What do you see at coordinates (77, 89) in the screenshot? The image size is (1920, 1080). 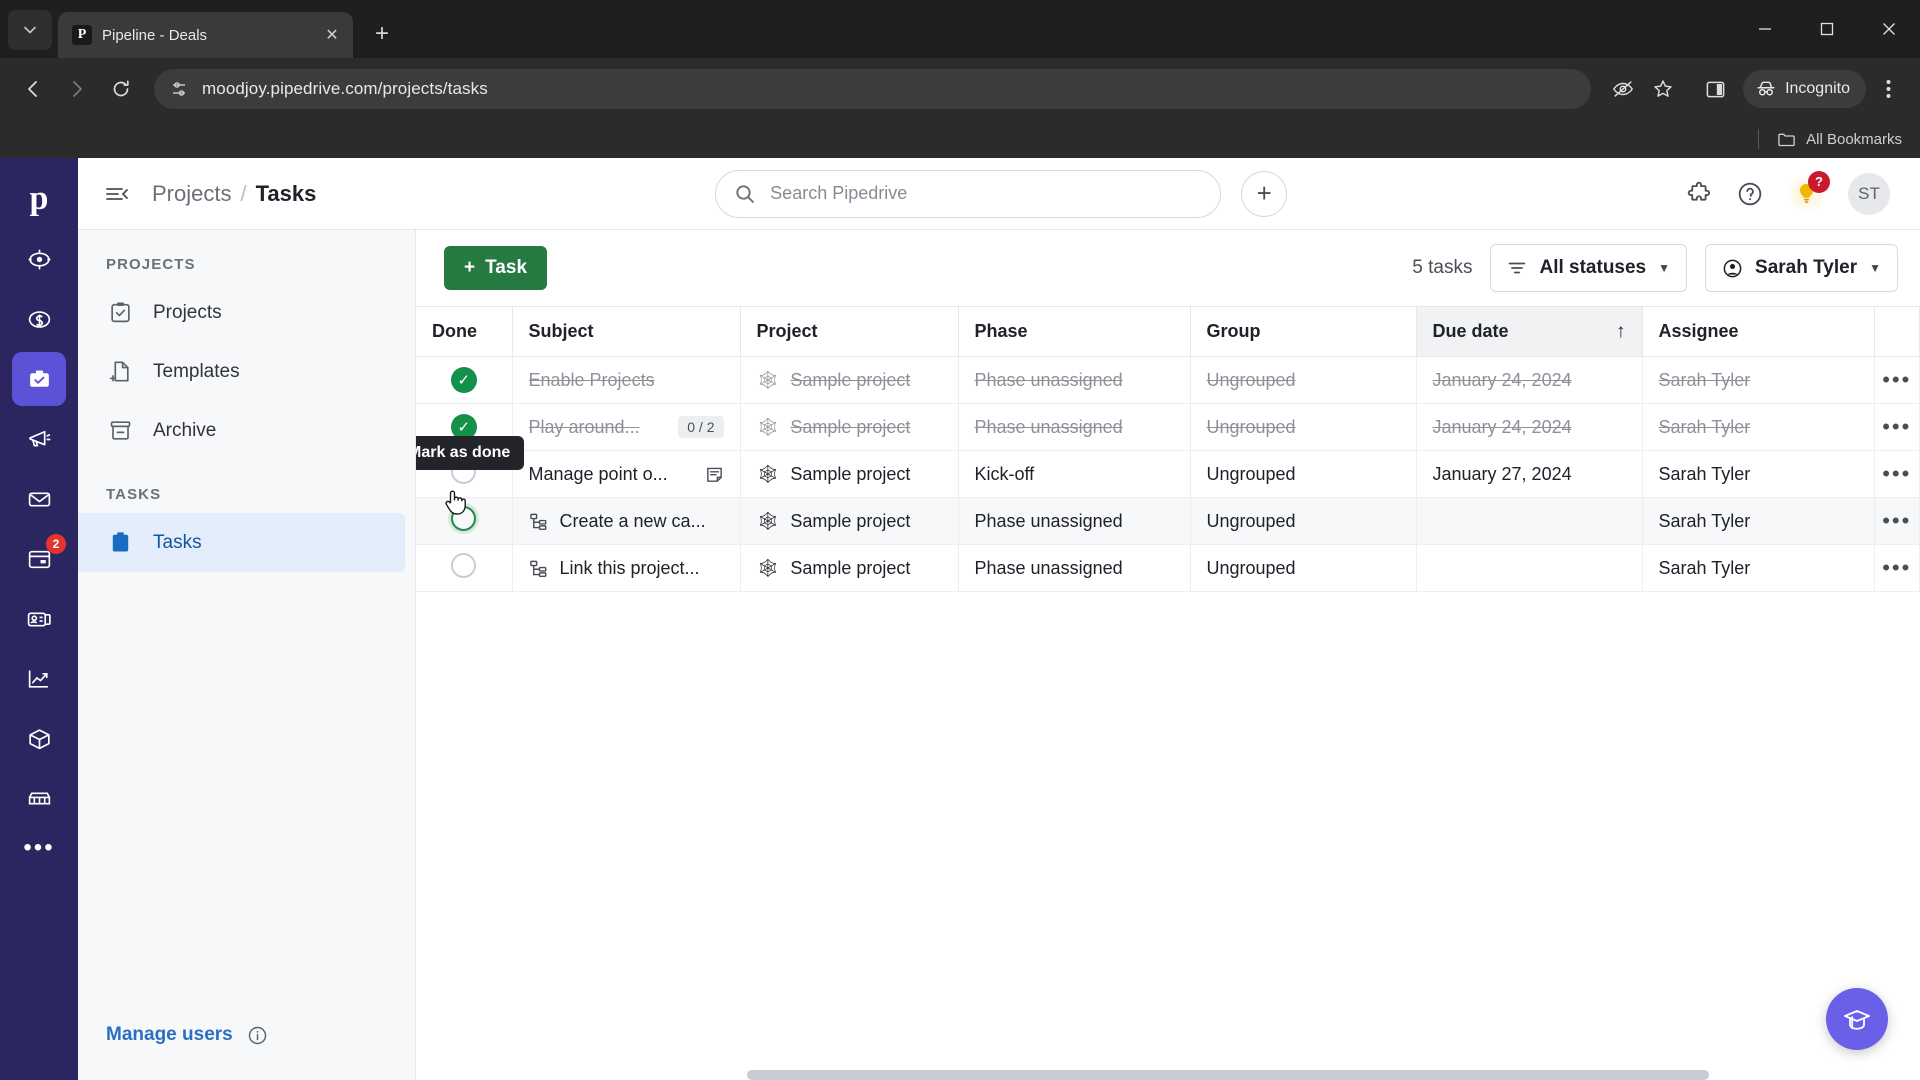 I see `forward-icon` at bounding box center [77, 89].